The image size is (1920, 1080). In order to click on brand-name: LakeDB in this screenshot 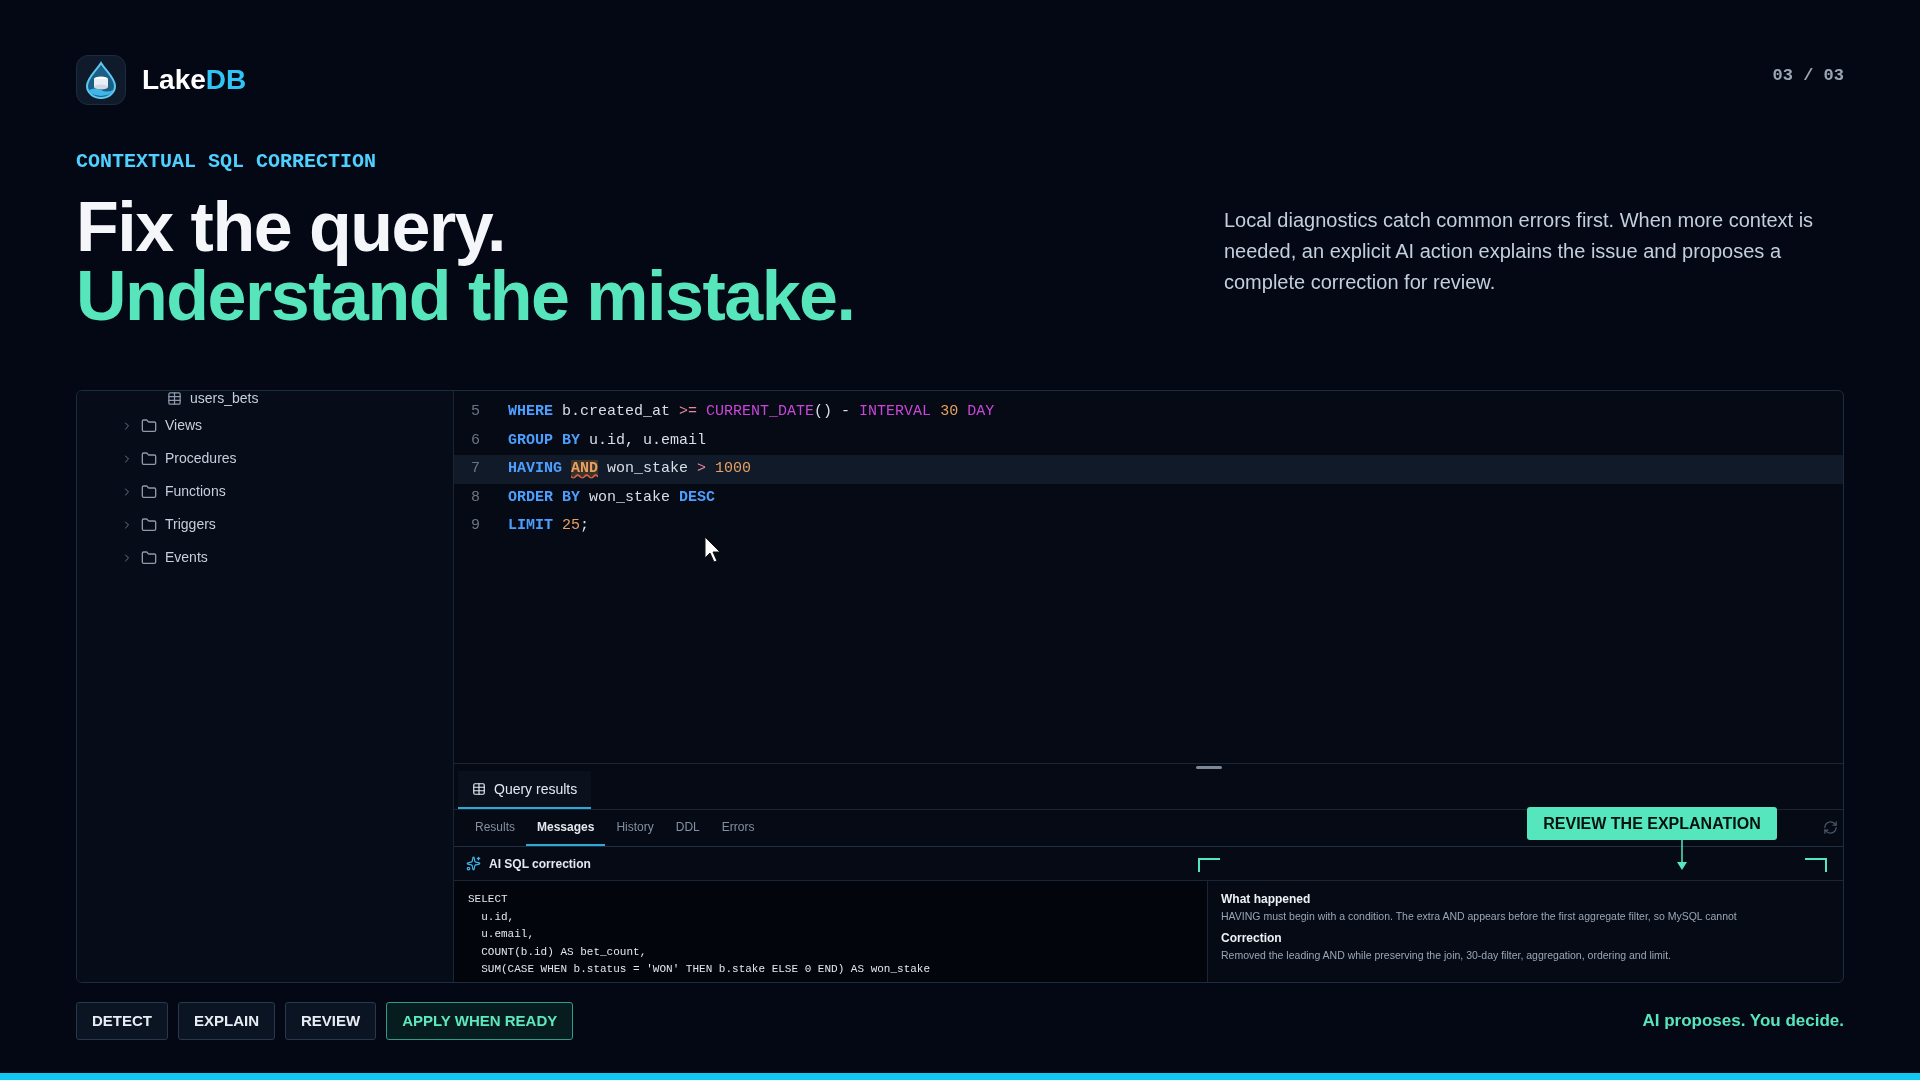, I will do `click(194, 80)`.